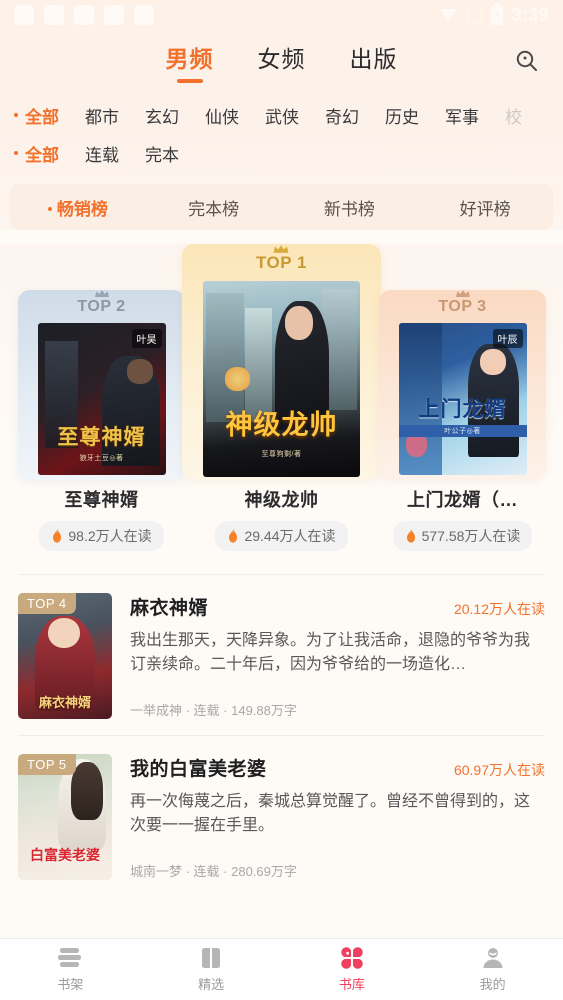 Image resolution: width=563 pixels, height=1000 pixels. What do you see at coordinates (213, 871) in the screenshot?
I see `book-meta: 城南一梦 · 连载 · 280.69万字` at bounding box center [213, 871].